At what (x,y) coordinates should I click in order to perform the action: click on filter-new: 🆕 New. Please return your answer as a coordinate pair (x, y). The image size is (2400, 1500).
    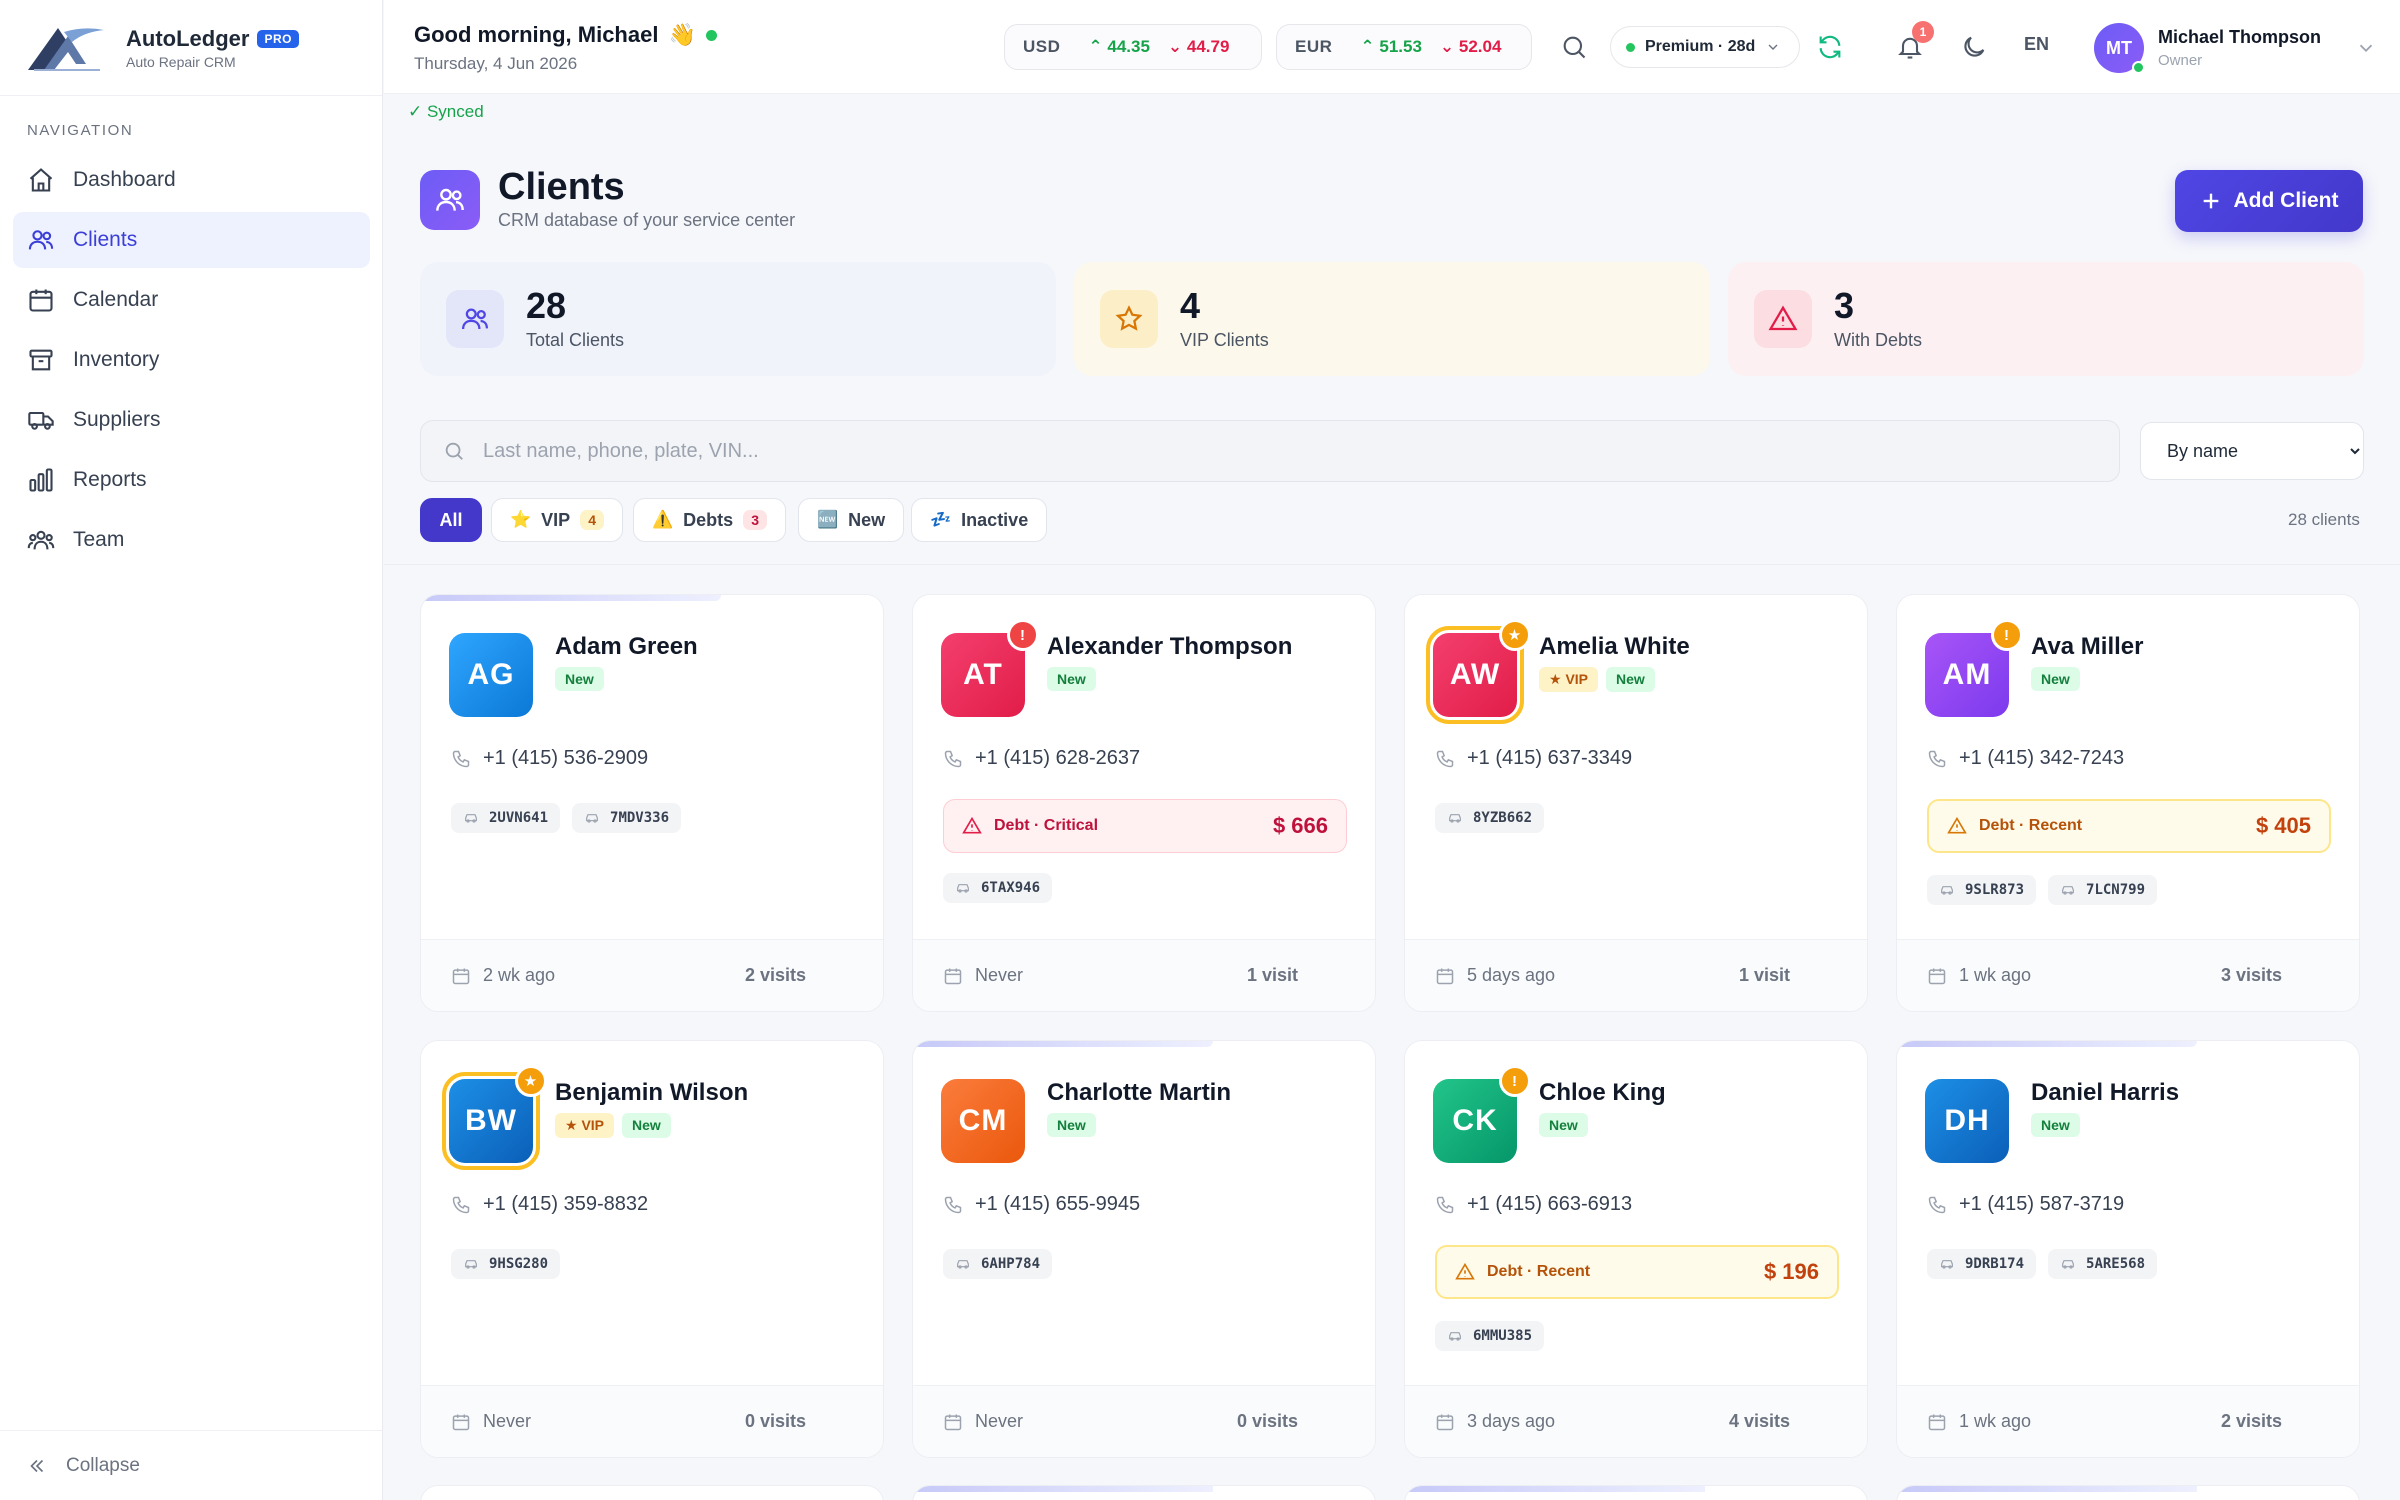
    Looking at the image, I should click on (851, 520).